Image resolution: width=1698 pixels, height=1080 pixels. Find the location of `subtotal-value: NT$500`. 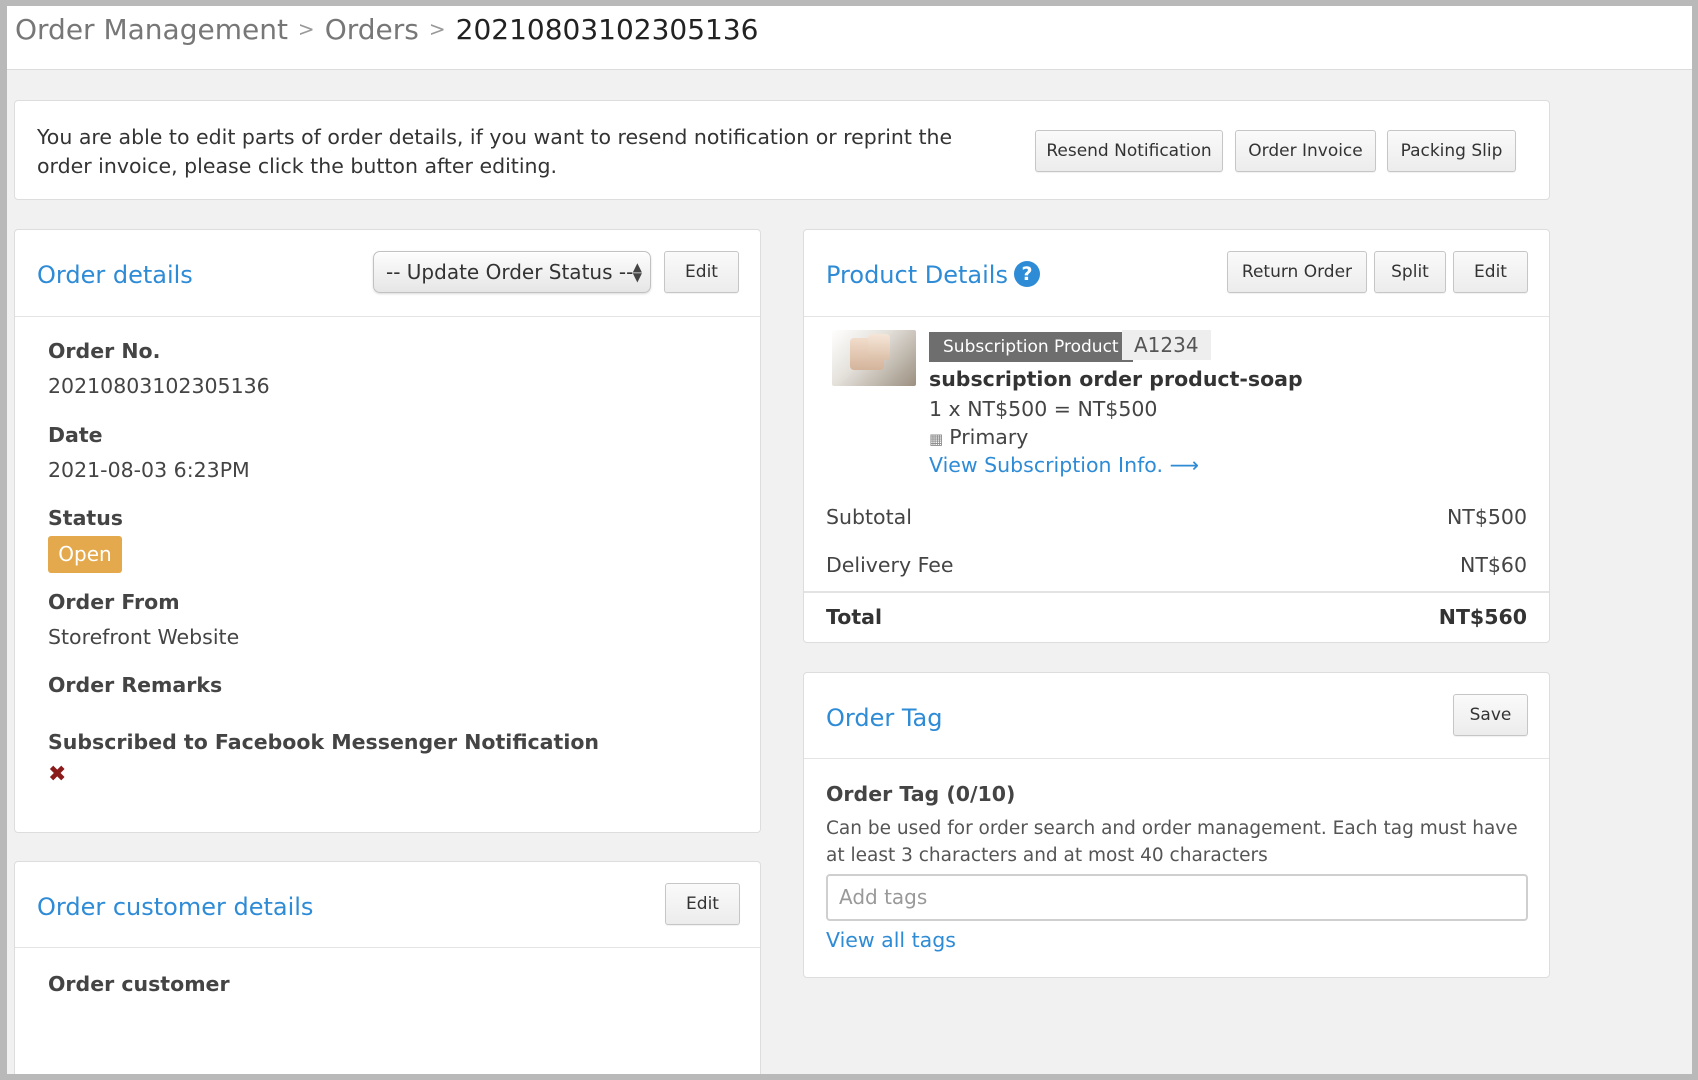

subtotal-value: NT$500 is located at coordinates (1486, 517).